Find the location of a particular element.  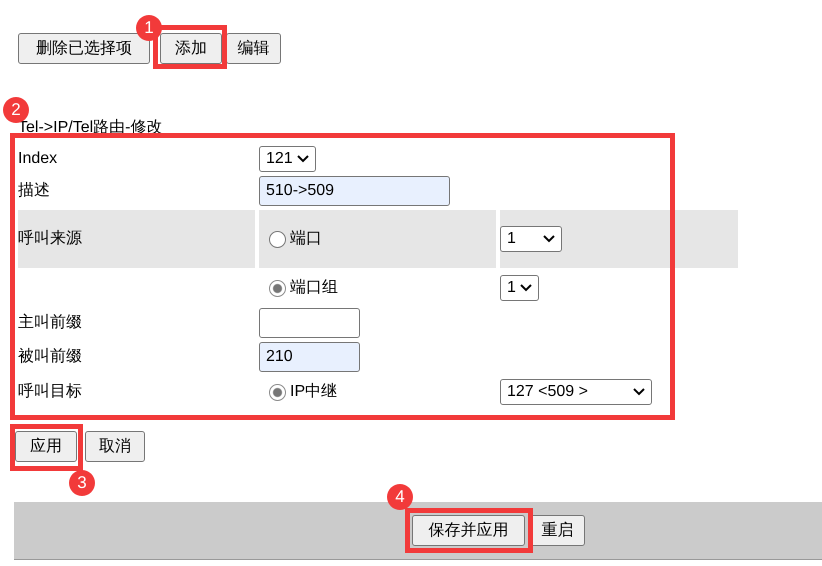

step-badge: 4 is located at coordinates (400, 497).